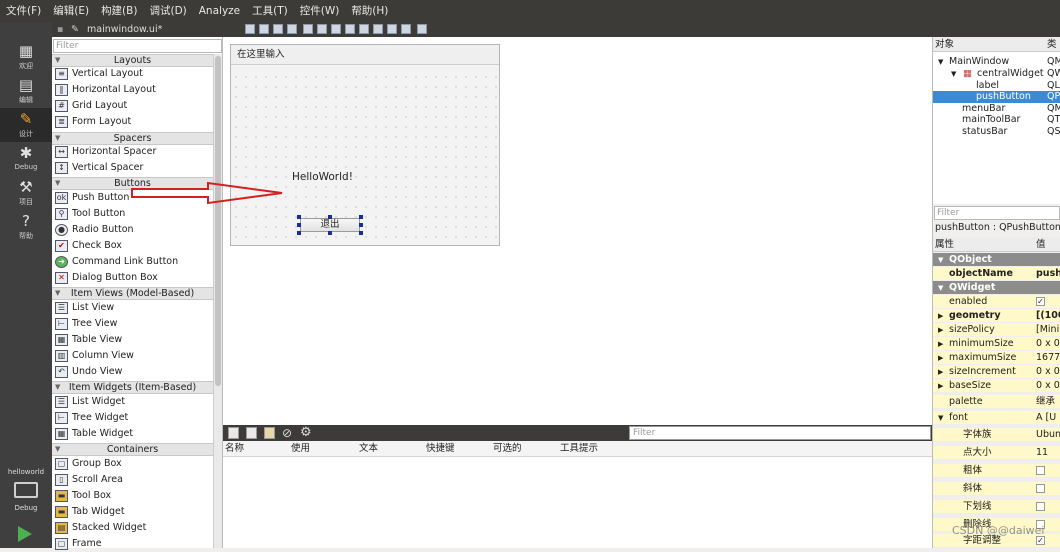  I want to click on menu-debug: 调试(D), so click(167, 11).